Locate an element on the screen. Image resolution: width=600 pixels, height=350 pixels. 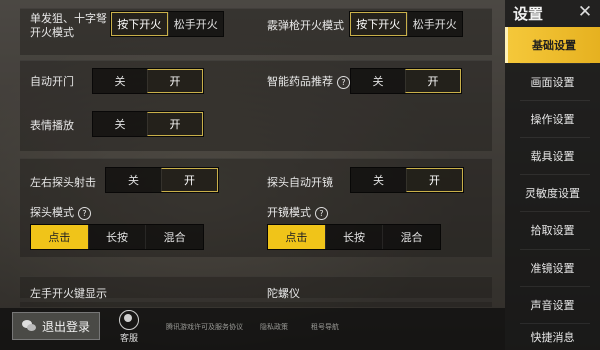
label-smart-medicine: 智能药品推荐? is located at coordinates (308, 81).